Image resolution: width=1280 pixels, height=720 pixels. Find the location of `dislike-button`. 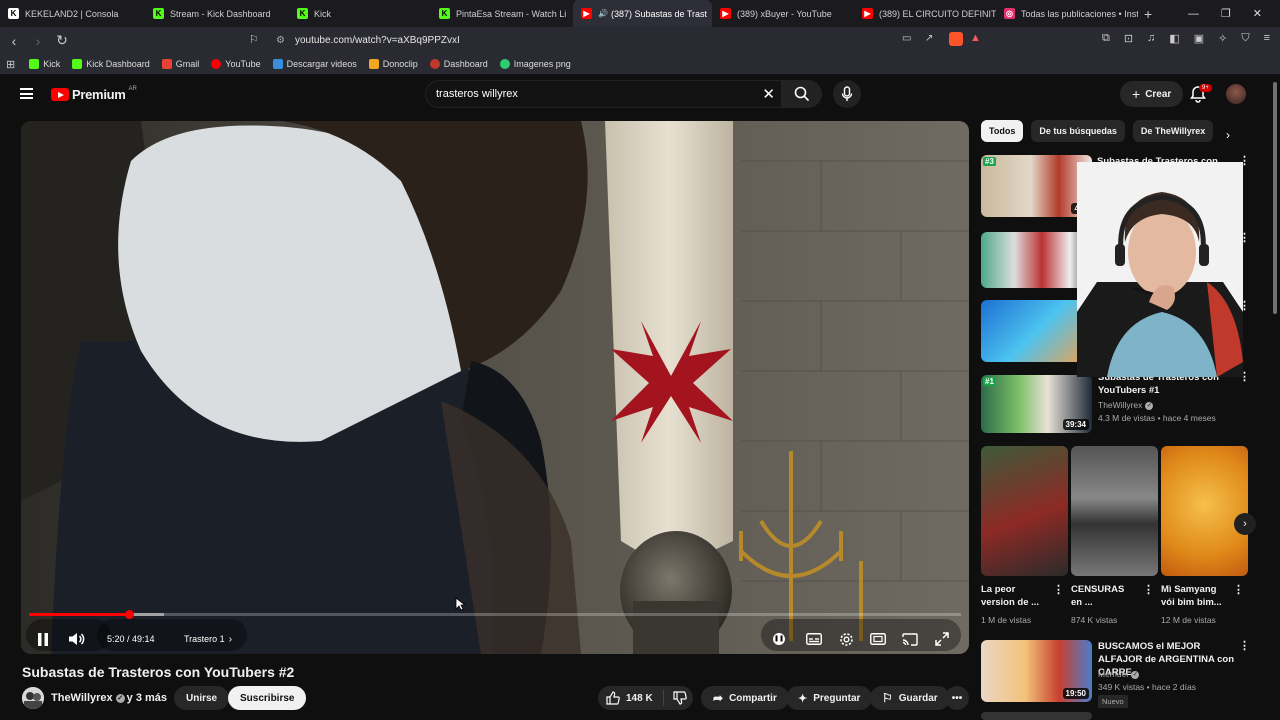

dislike-button is located at coordinates (680, 698).